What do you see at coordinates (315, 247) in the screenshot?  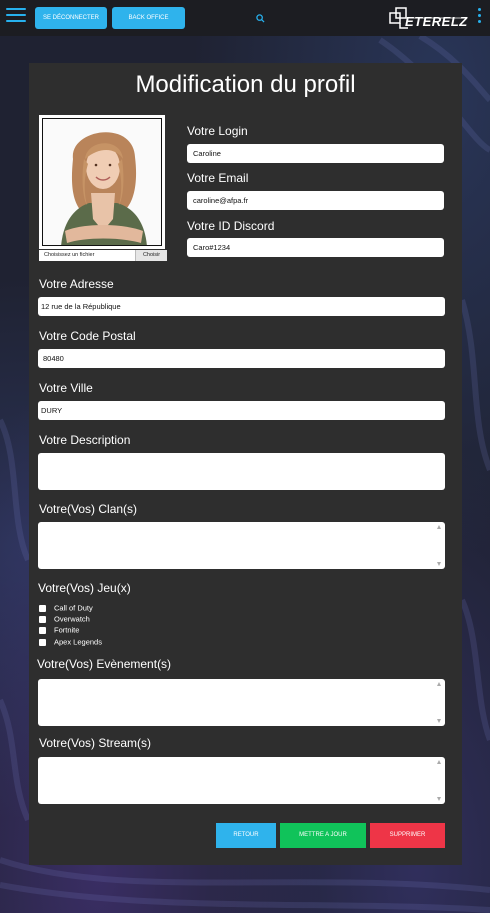 I see `discord-input: Caro#1234` at bounding box center [315, 247].